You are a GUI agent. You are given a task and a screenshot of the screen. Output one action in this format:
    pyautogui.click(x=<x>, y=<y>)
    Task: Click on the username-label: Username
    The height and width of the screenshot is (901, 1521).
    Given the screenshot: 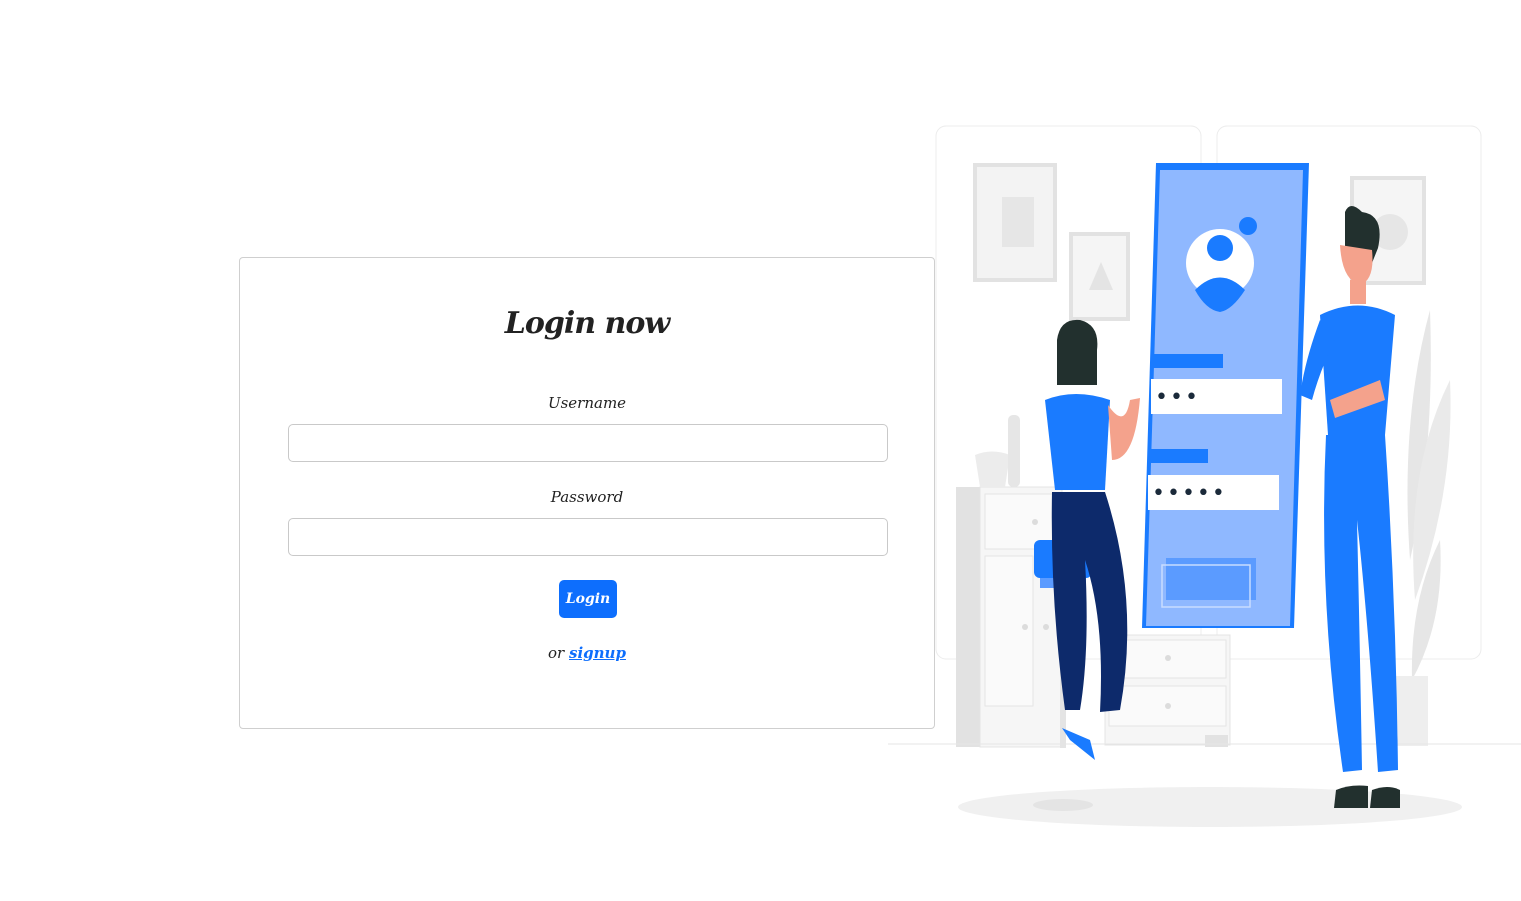 What is the action you would take?
    pyautogui.click(x=587, y=403)
    